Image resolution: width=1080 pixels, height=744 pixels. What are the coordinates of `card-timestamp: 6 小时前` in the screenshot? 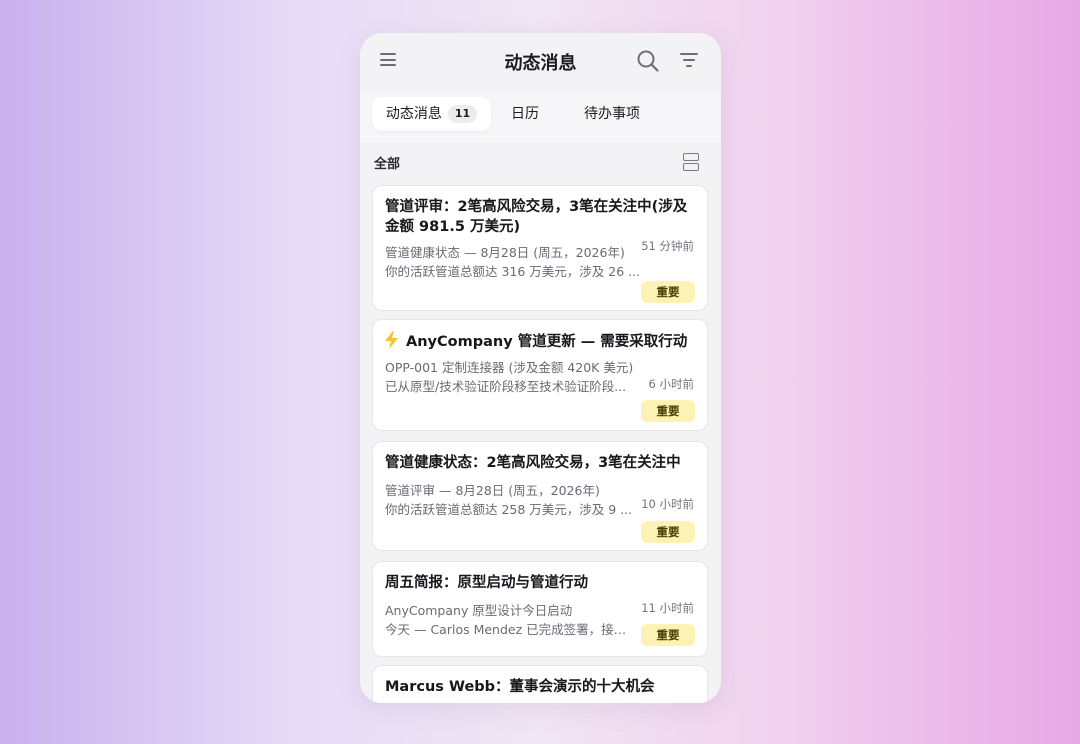 It's located at (671, 384).